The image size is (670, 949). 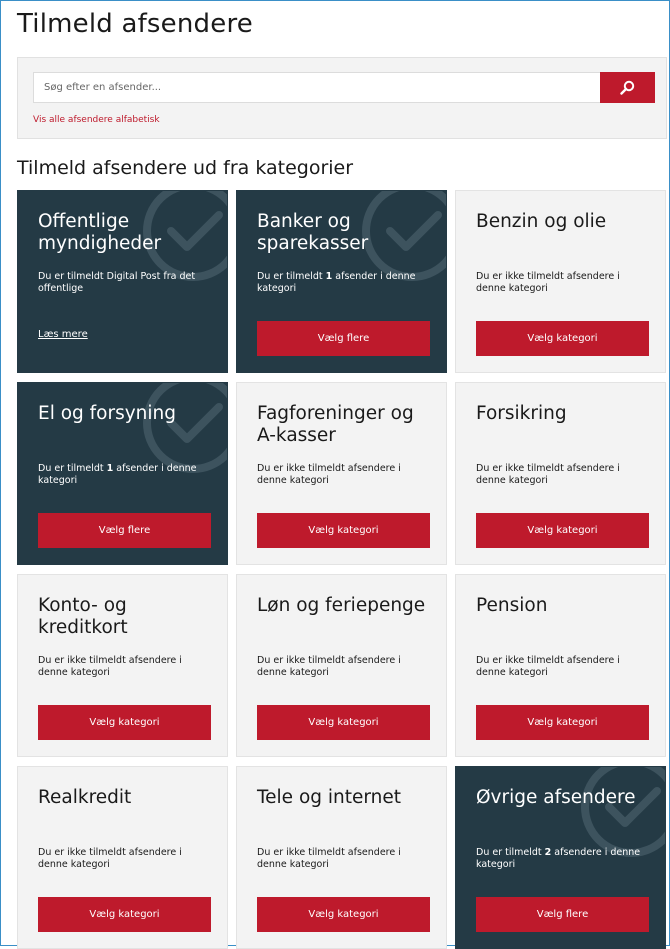 I want to click on read-more-link: Læs mere, so click(x=63, y=334).